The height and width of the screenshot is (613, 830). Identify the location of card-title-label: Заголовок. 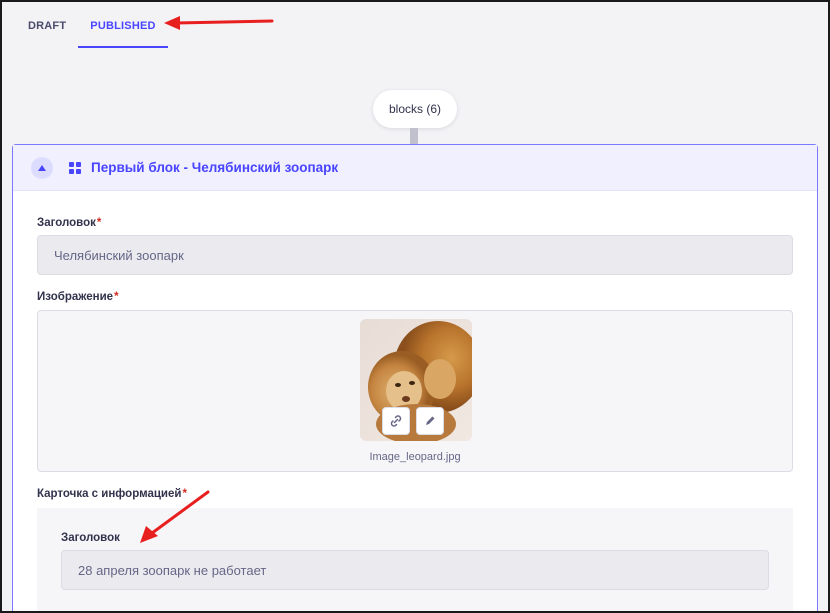
(90, 538).